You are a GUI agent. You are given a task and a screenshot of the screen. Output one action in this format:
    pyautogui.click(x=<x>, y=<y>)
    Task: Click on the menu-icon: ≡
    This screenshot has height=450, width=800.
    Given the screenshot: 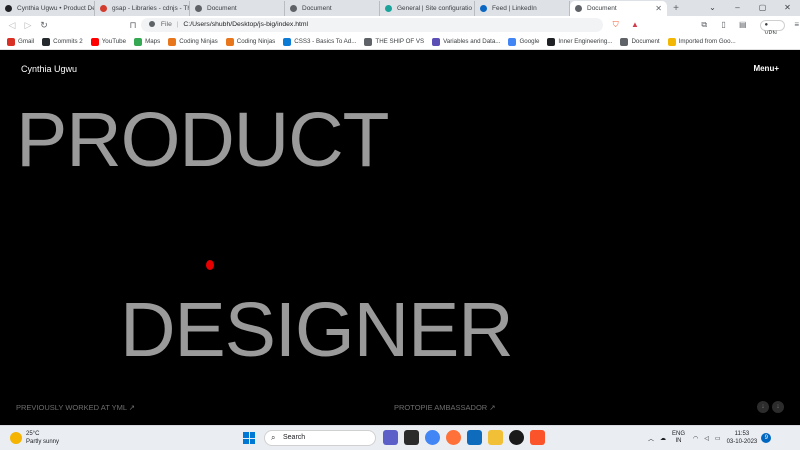 What is the action you would take?
    pyautogui.click(x=795, y=25)
    